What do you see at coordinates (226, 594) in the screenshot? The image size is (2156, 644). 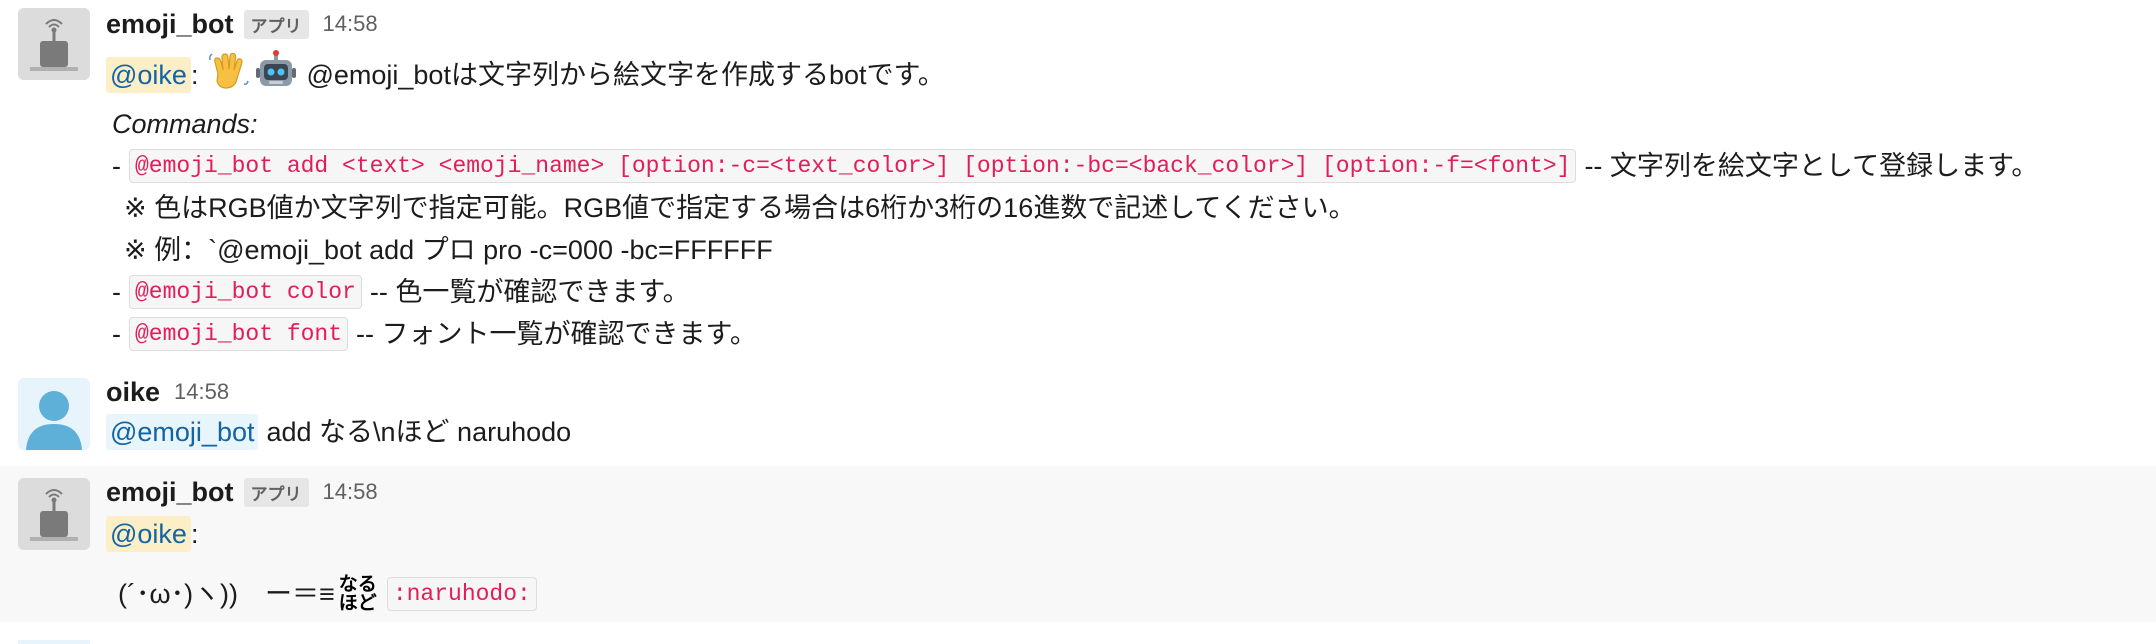 I see `kaomoji-text: (´･ω･)ヽ)) ー＝≡` at bounding box center [226, 594].